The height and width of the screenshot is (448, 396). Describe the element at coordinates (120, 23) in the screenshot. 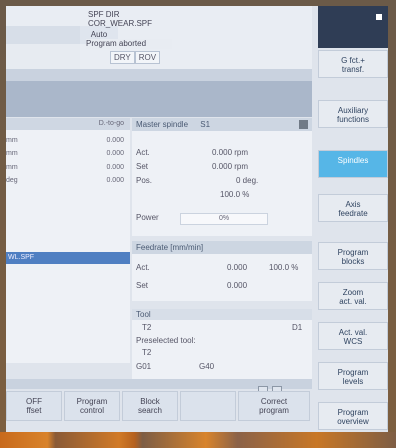

I see `program-file: COR_WEAR.SPF` at that location.